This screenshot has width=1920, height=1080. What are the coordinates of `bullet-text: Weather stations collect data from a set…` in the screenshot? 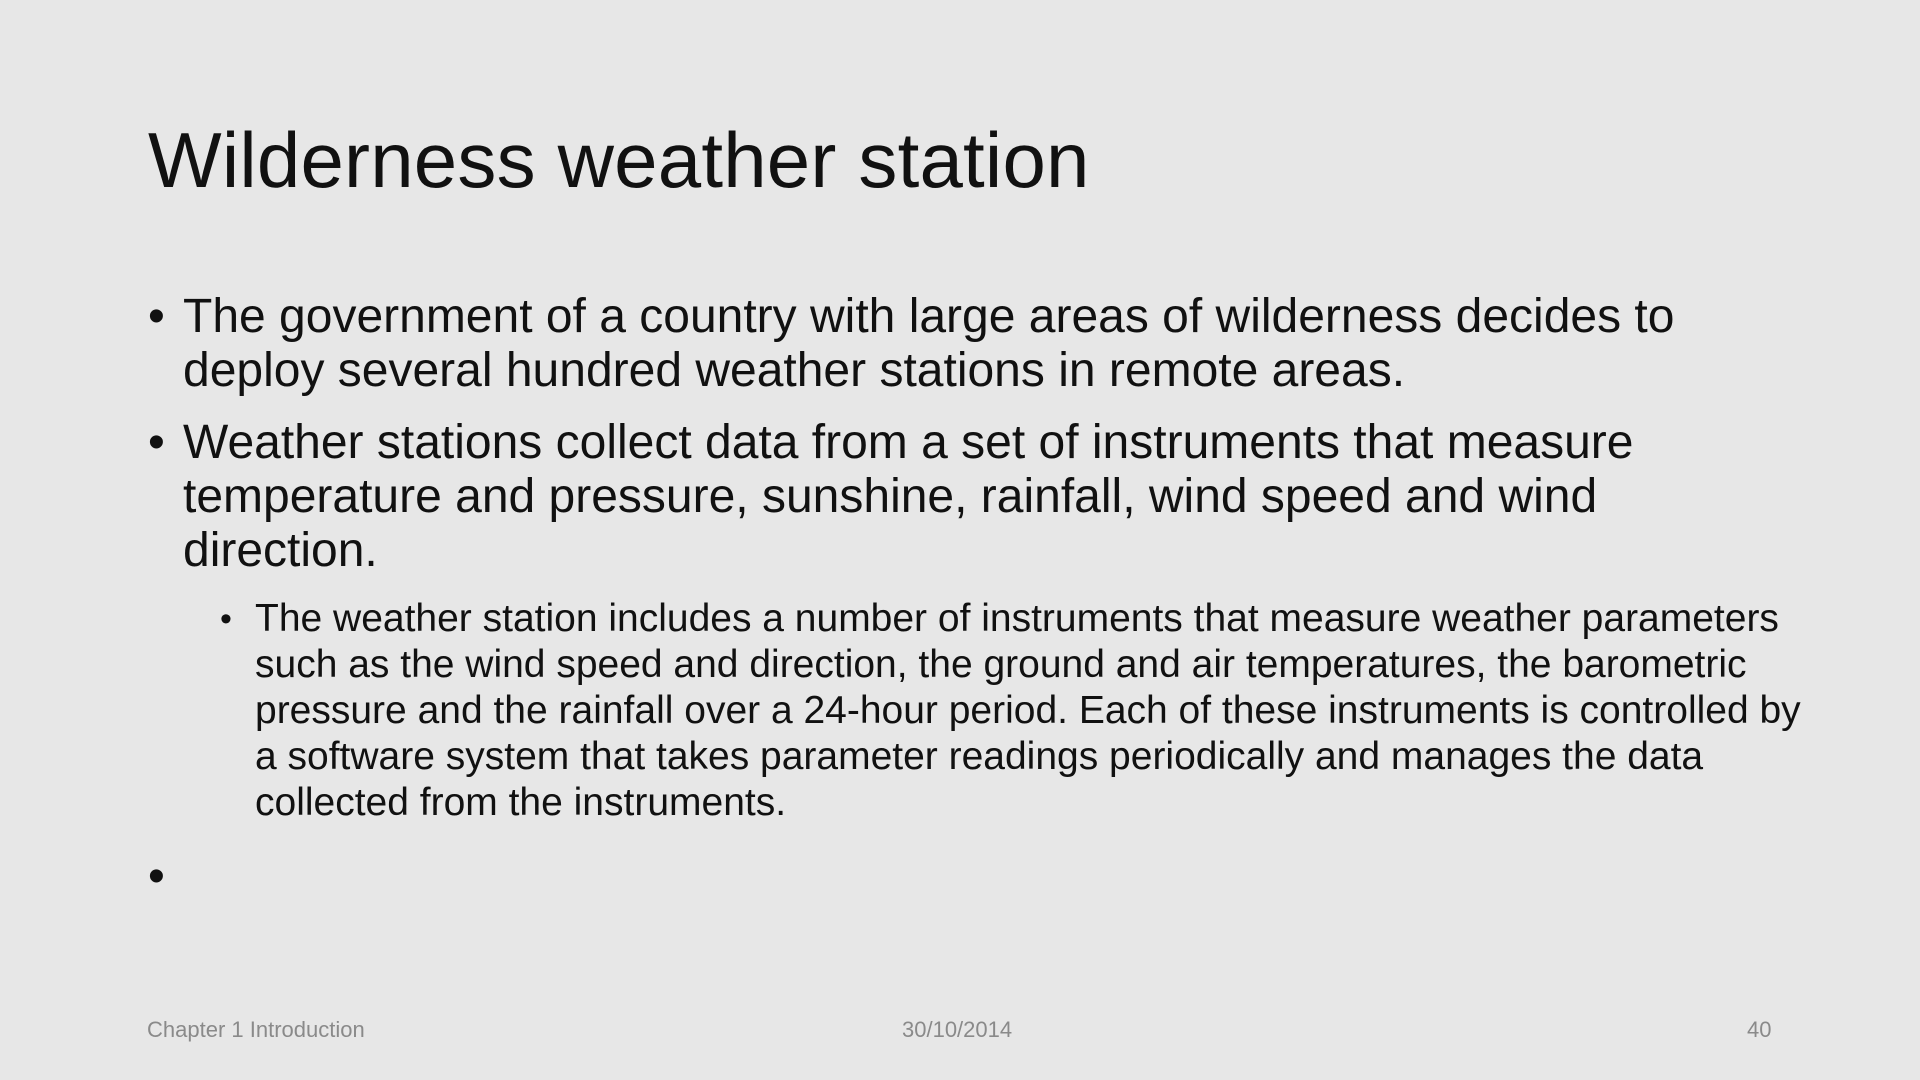 It's located at (908, 496).